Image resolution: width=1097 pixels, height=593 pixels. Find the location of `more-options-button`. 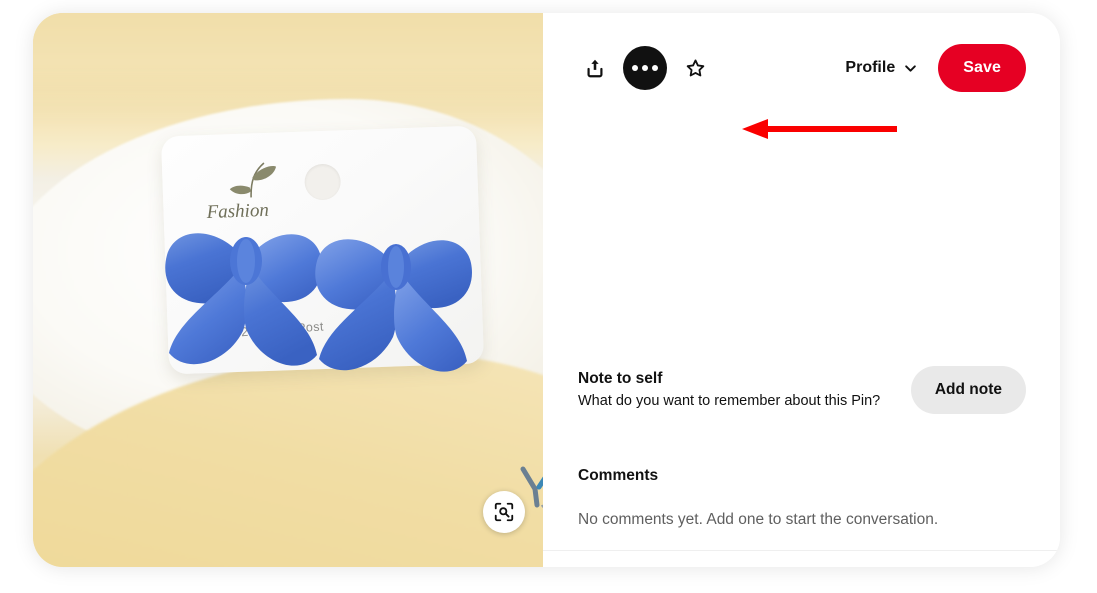

more-options-button is located at coordinates (645, 68).